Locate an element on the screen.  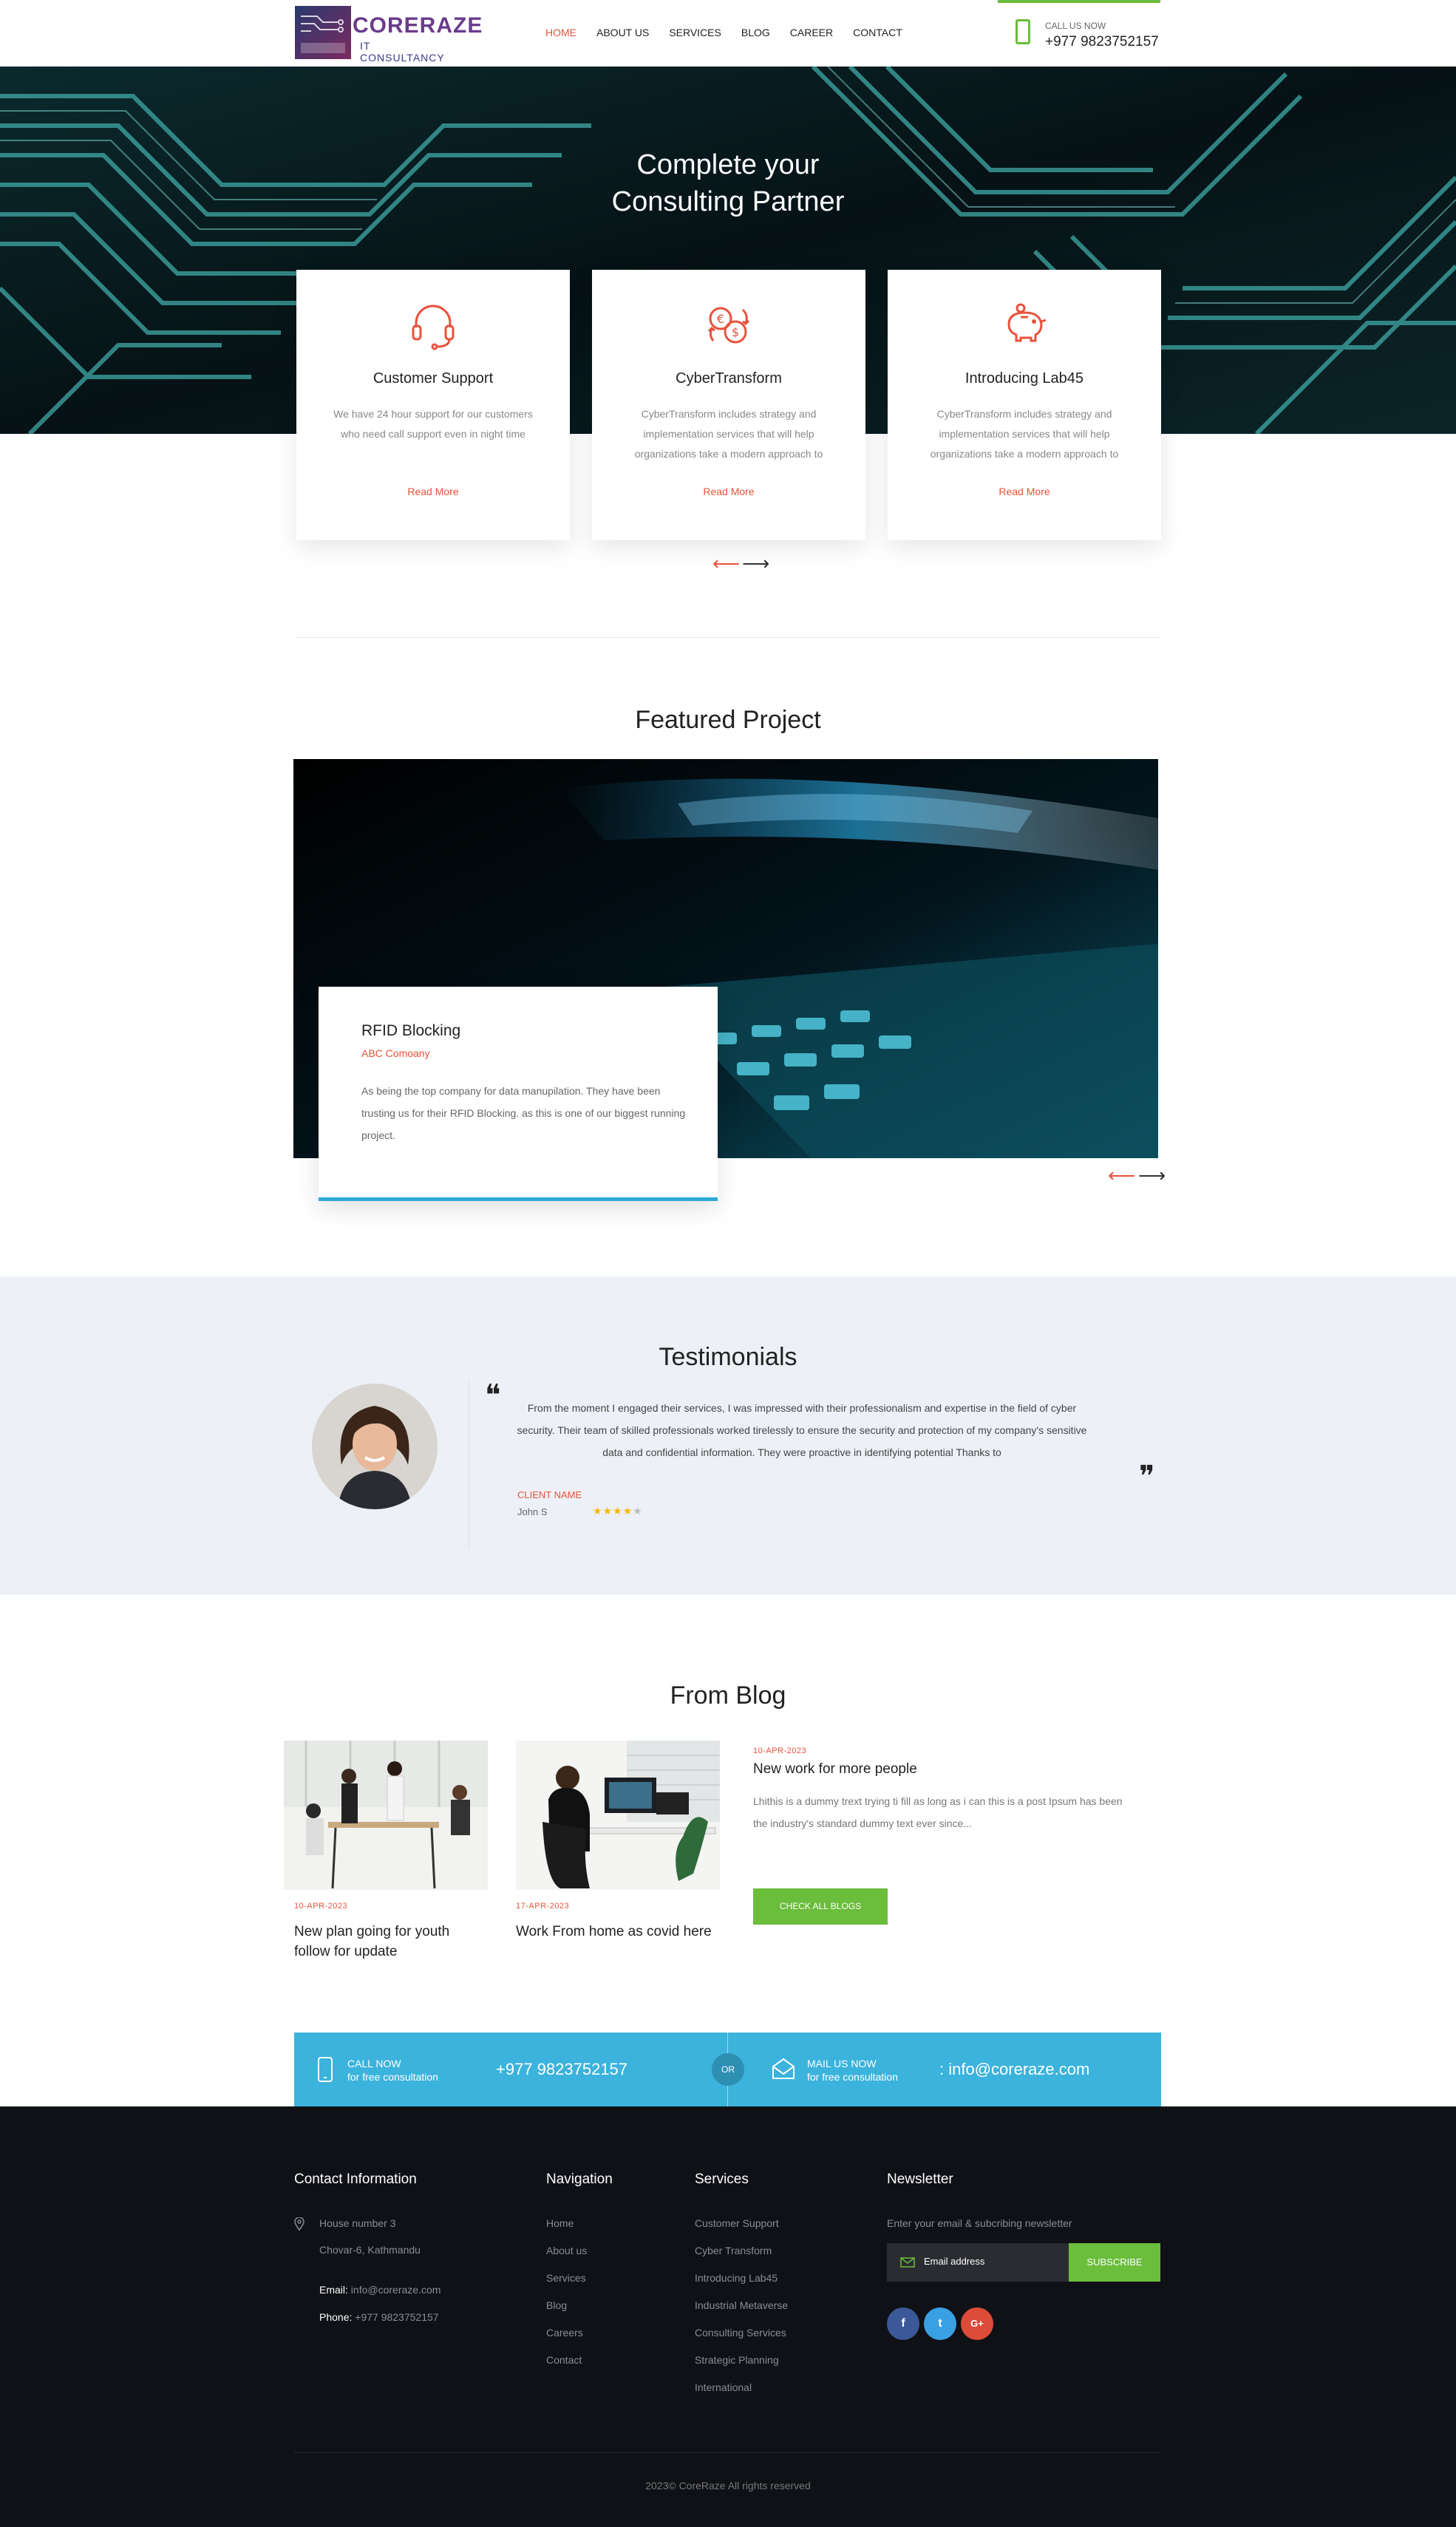
client-name: John S is located at coordinates (532, 1511).